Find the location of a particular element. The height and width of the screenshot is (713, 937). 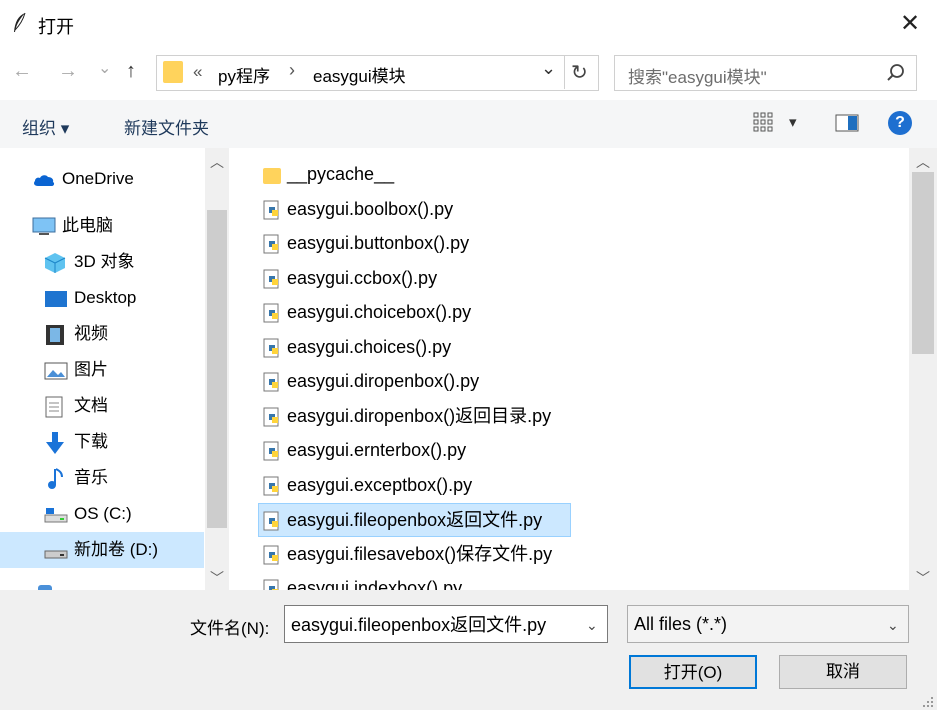

cancel-button: 取消 is located at coordinates (843, 672).